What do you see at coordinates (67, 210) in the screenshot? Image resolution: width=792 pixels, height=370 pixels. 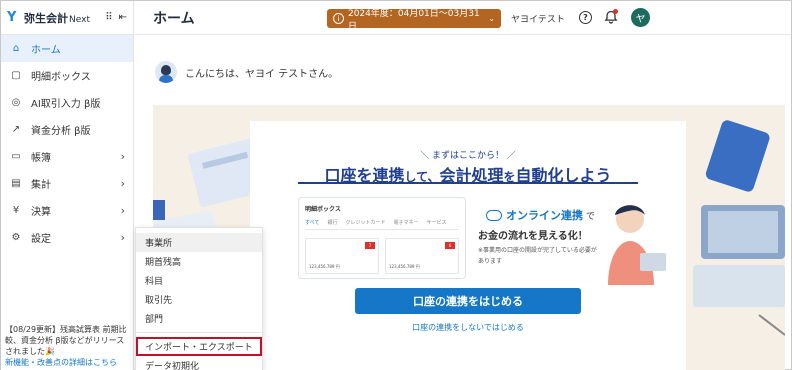 I see `sidebar-item-closing: ¥ 決算 ›` at bounding box center [67, 210].